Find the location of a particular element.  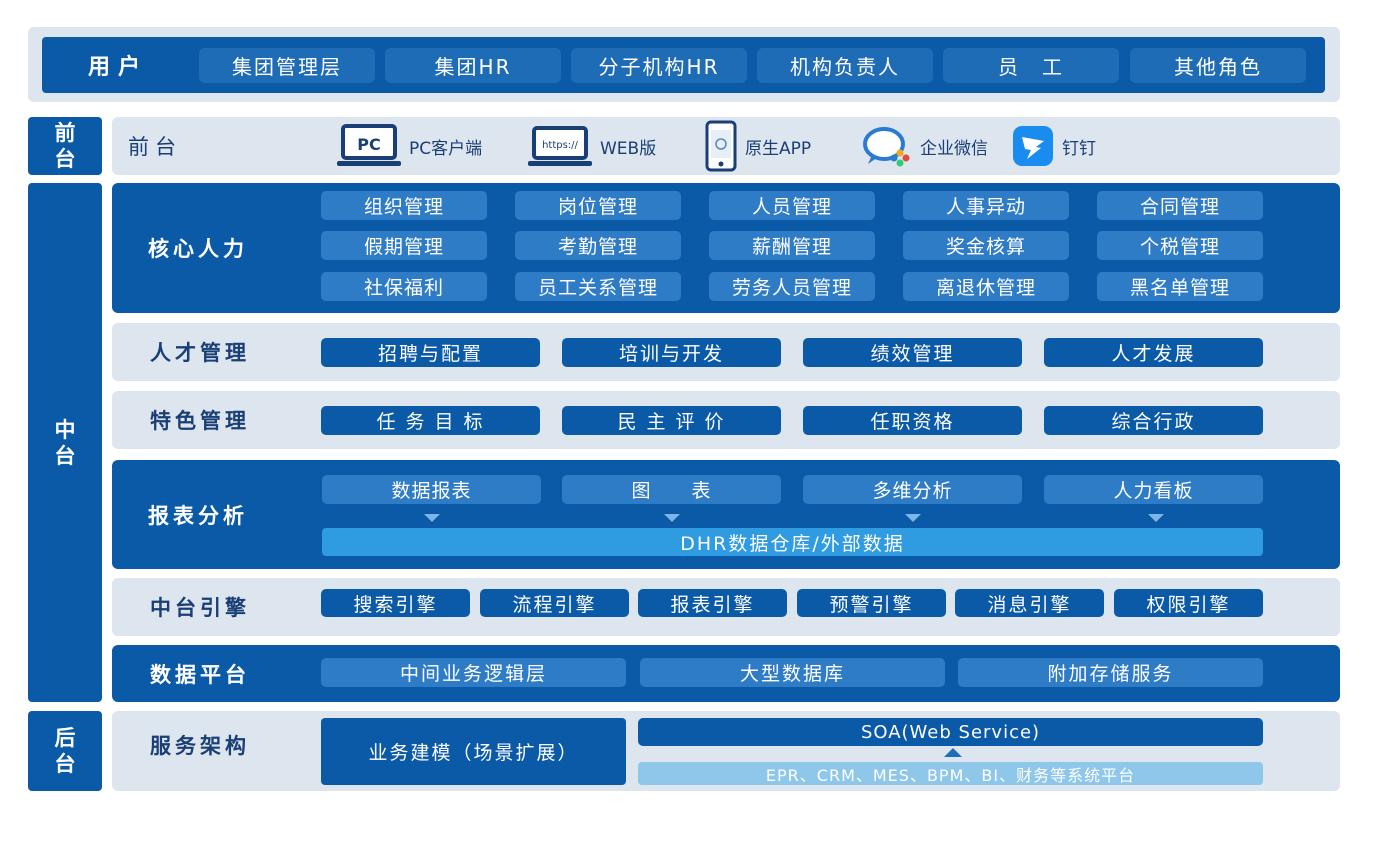

channel-app-label: 原生APP is located at coordinates (778, 148).